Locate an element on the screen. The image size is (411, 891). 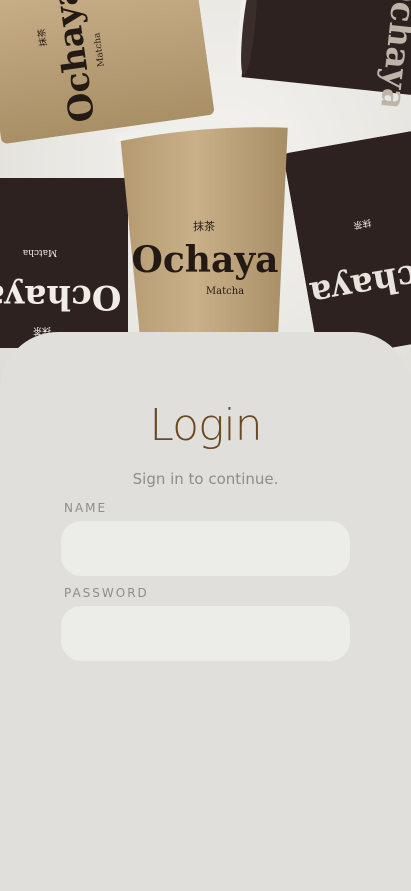
password-field is located at coordinates (205, 633).